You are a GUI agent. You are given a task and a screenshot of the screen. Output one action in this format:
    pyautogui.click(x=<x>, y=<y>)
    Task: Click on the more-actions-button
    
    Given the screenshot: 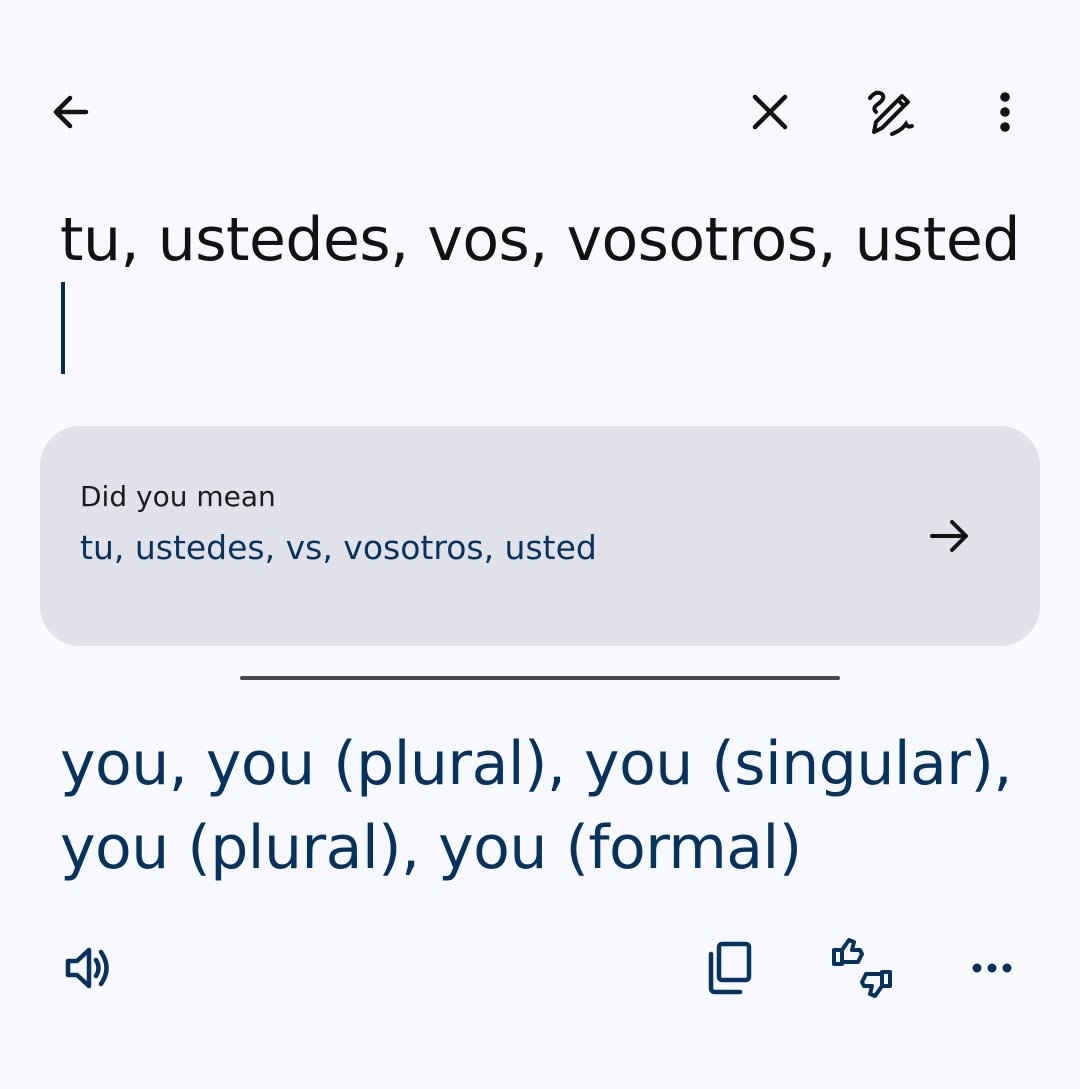 What is the action you would take?
    pyautogui.click(x=992, y=968)
    